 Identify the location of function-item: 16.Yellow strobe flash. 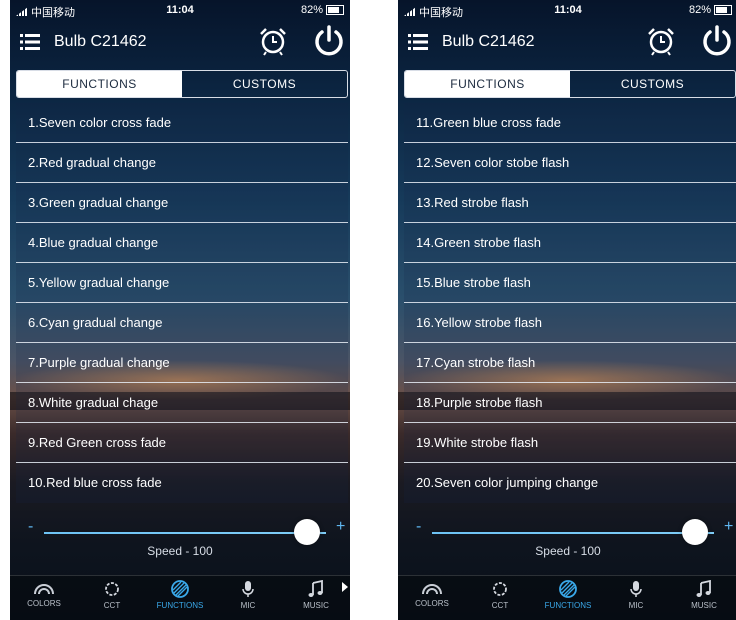
(570, 323).